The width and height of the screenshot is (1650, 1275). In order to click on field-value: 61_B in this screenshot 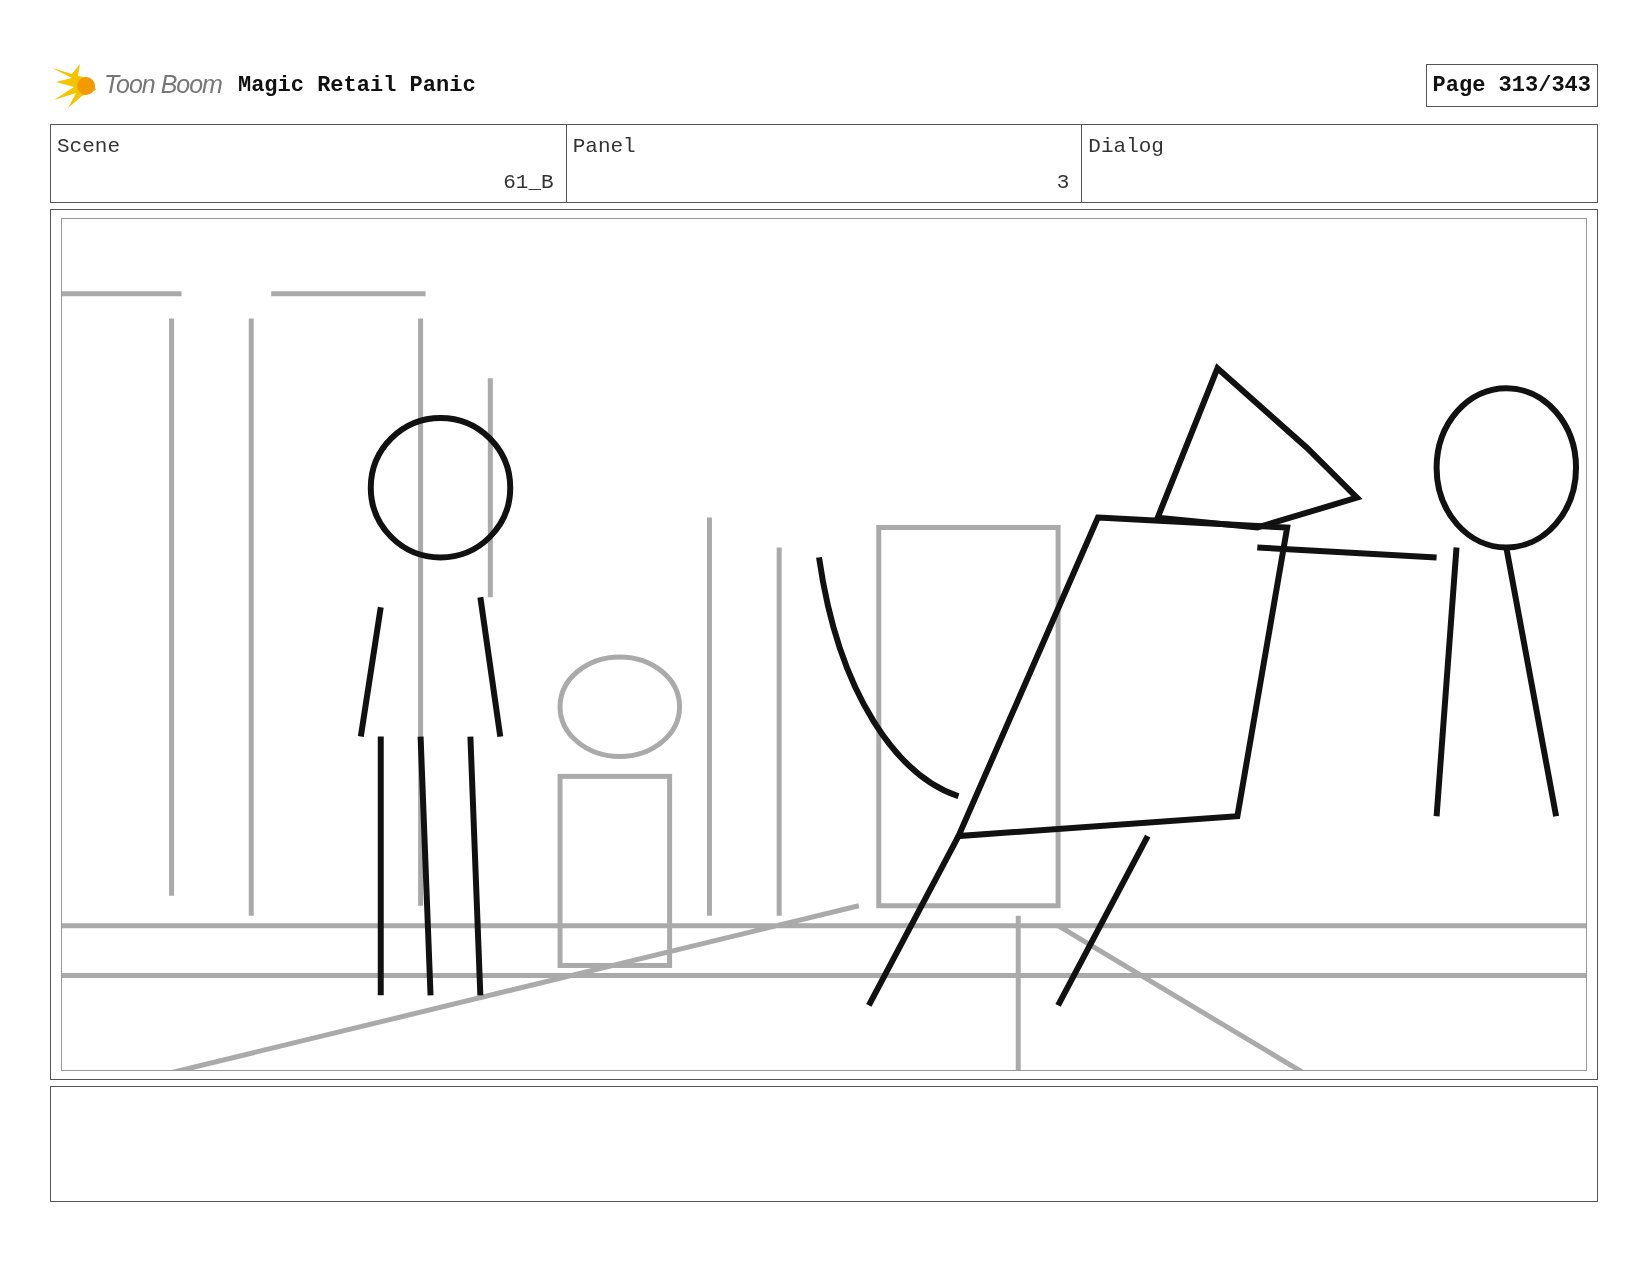, I will do `click(528, 182)`.